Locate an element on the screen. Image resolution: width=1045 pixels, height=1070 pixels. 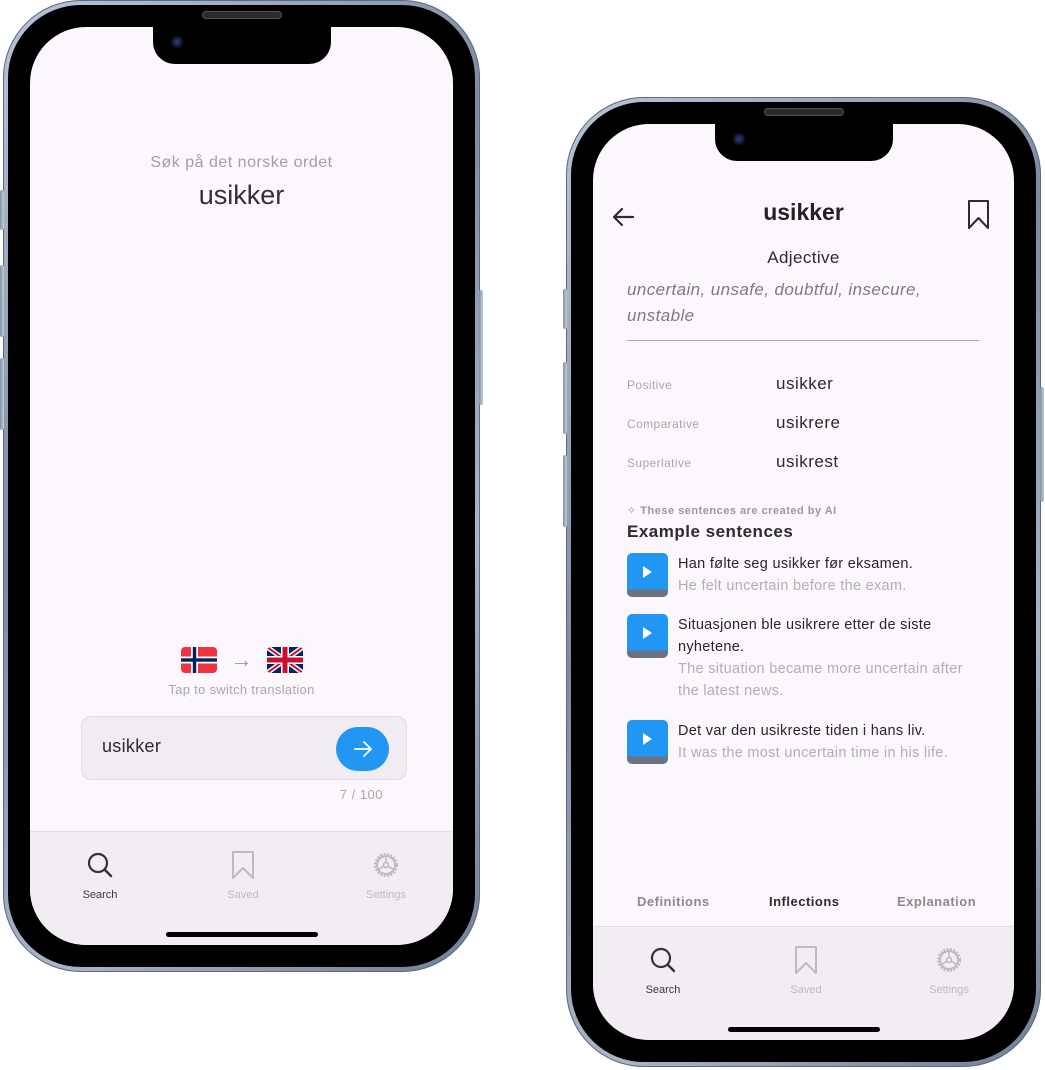
search-prompt: Søk på det norske ordet is located at coordinates (241, 162).